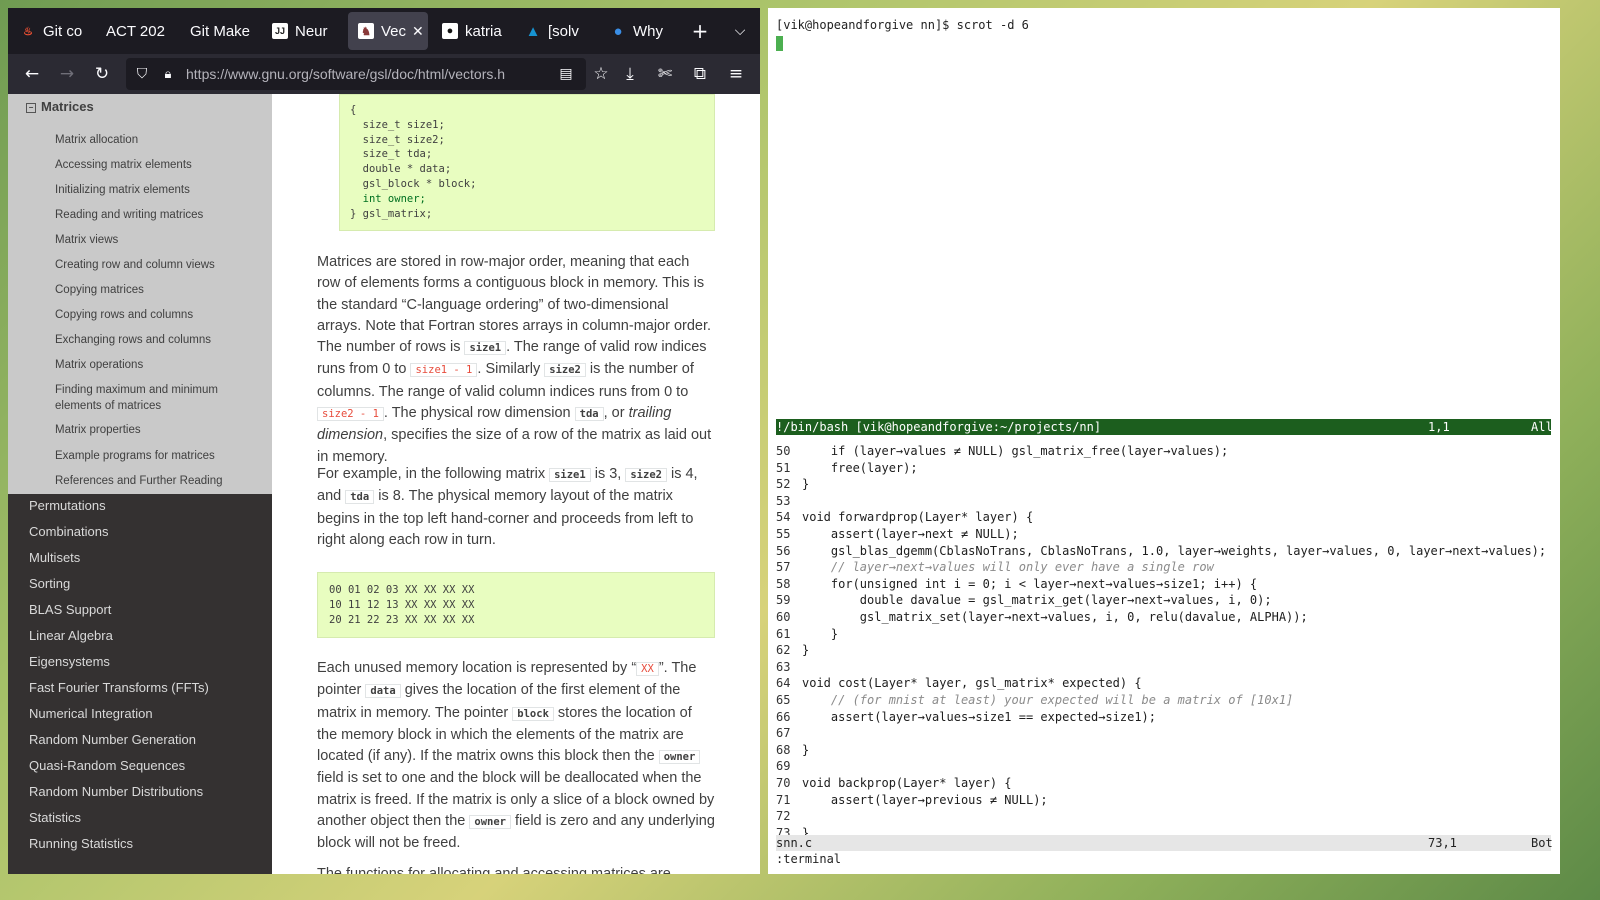  I want to click on sidebar-subitem: Reading and writing matrices, so click(160, 215).